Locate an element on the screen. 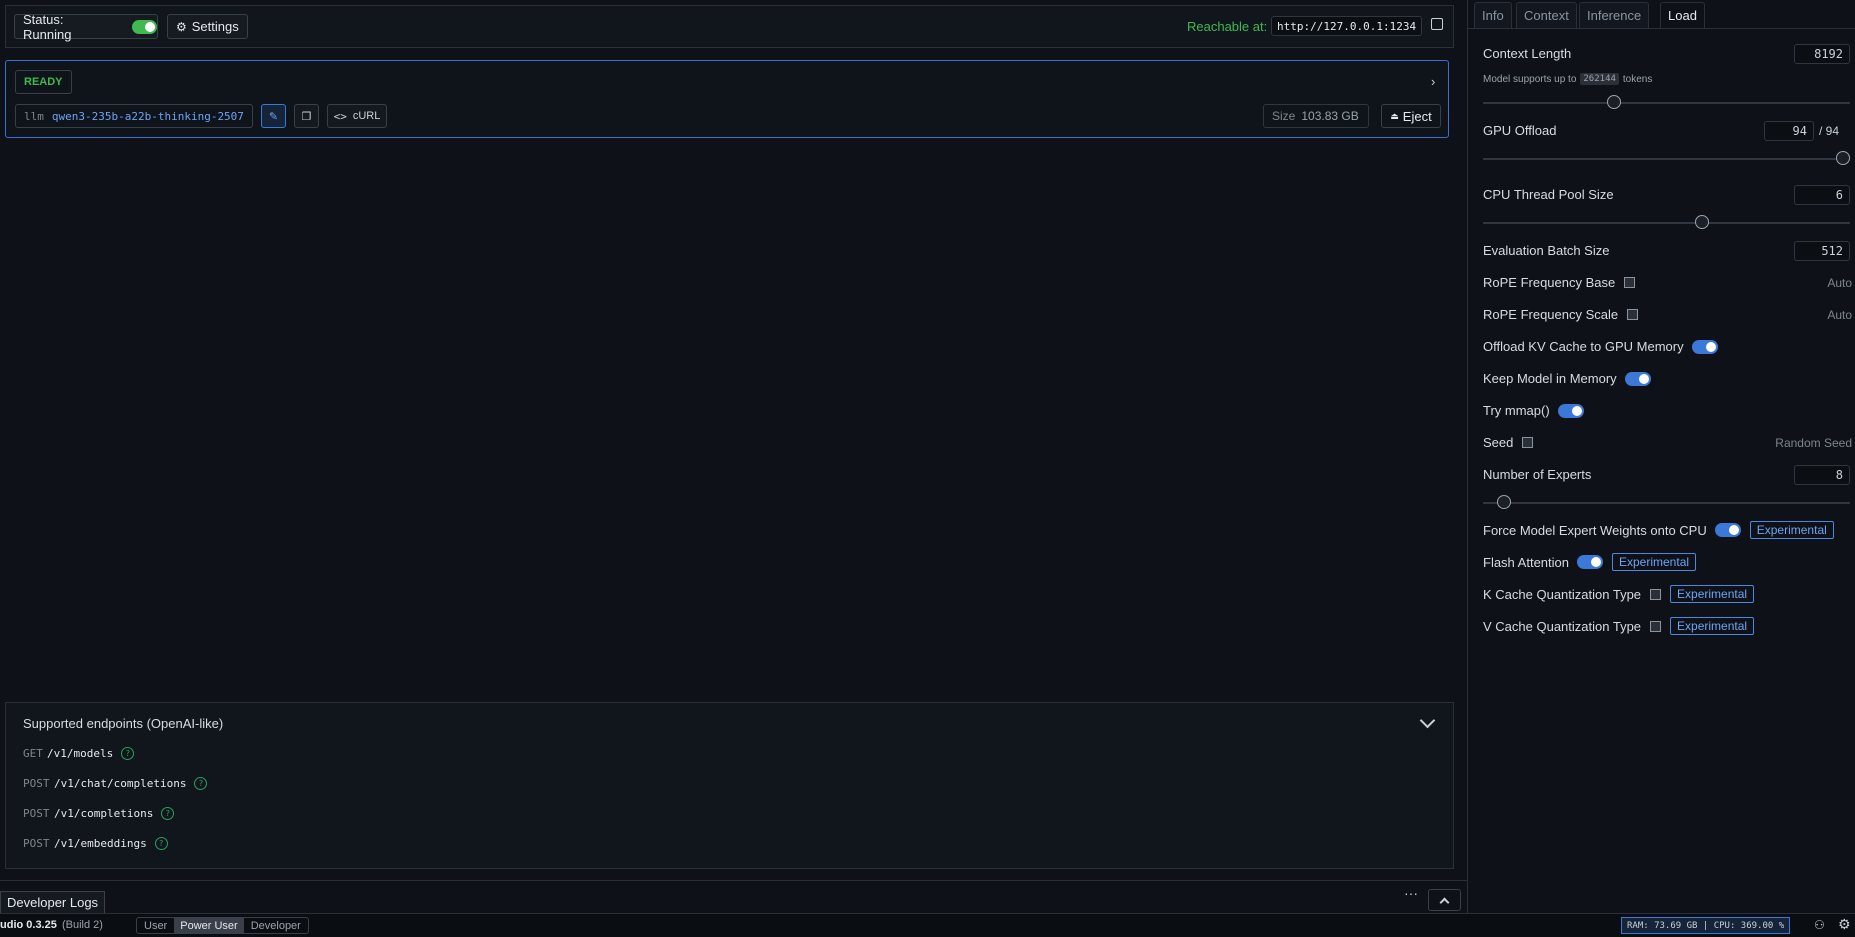 This screenshot has width=1855, height=937. num-experts-slider is located at coordinates (1666, 503).